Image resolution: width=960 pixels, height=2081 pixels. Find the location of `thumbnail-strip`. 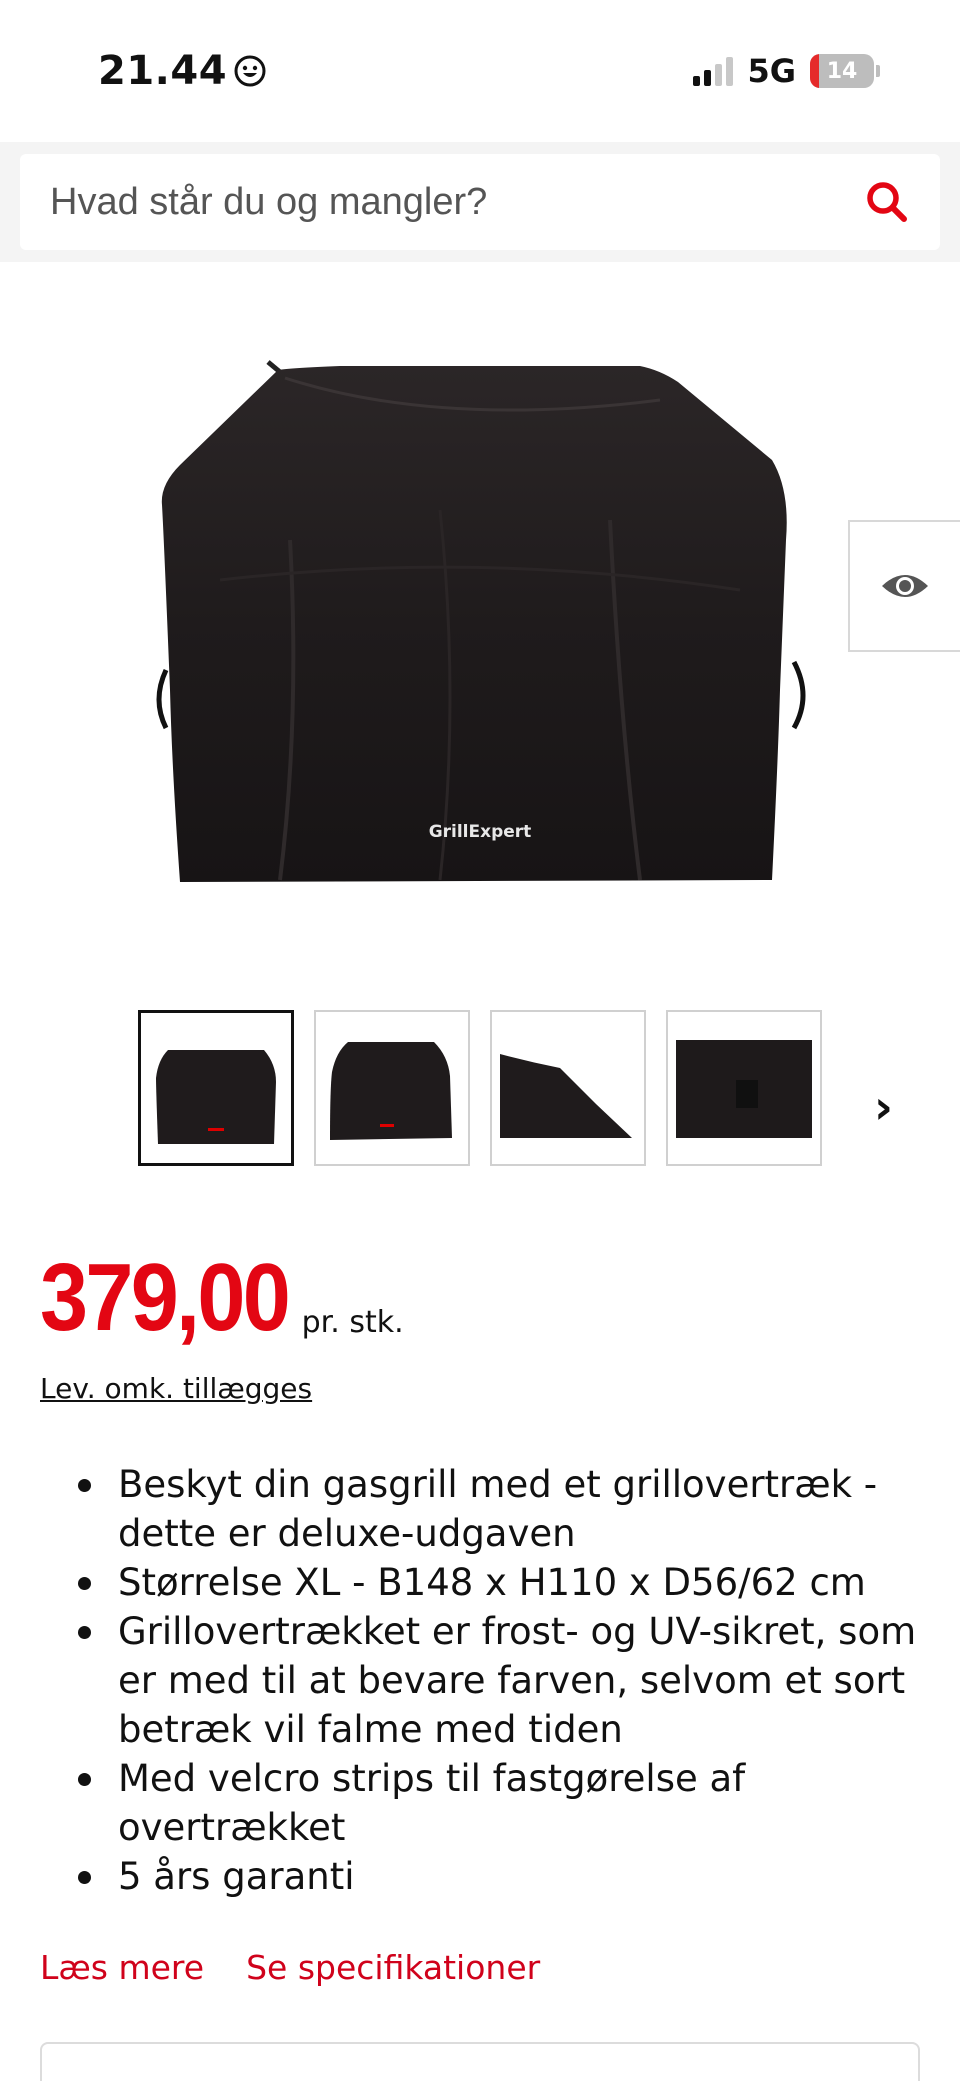

thumbnail-strip is located at coordinates (480, 1088).